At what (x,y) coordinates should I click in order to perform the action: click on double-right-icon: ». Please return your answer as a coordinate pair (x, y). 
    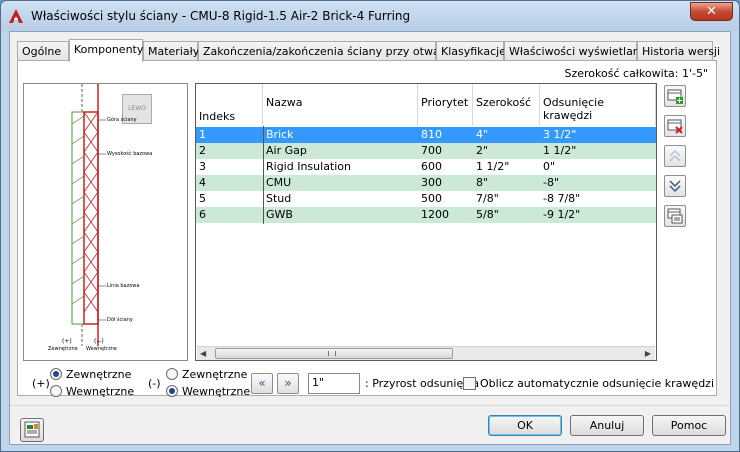
    Looking at the image, I should click on (288, 383).